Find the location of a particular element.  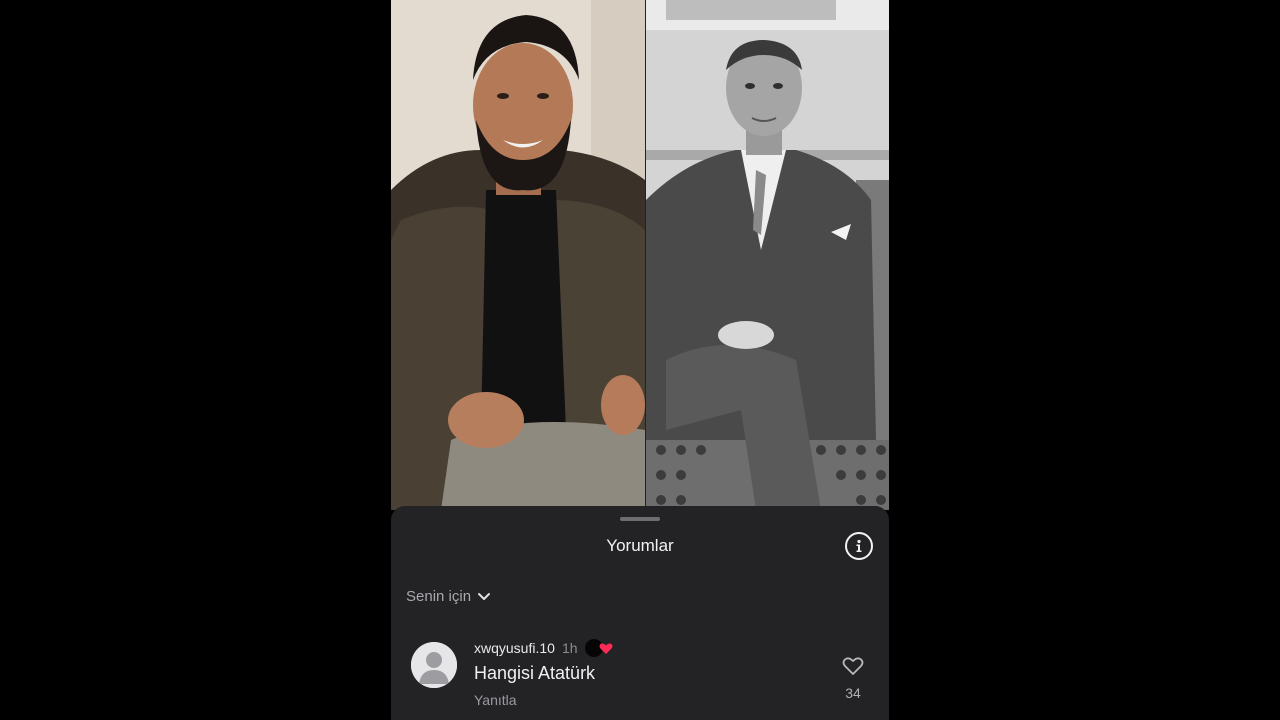

comment-text: Hangisi Atatürk is located at coordinates (535, 673).